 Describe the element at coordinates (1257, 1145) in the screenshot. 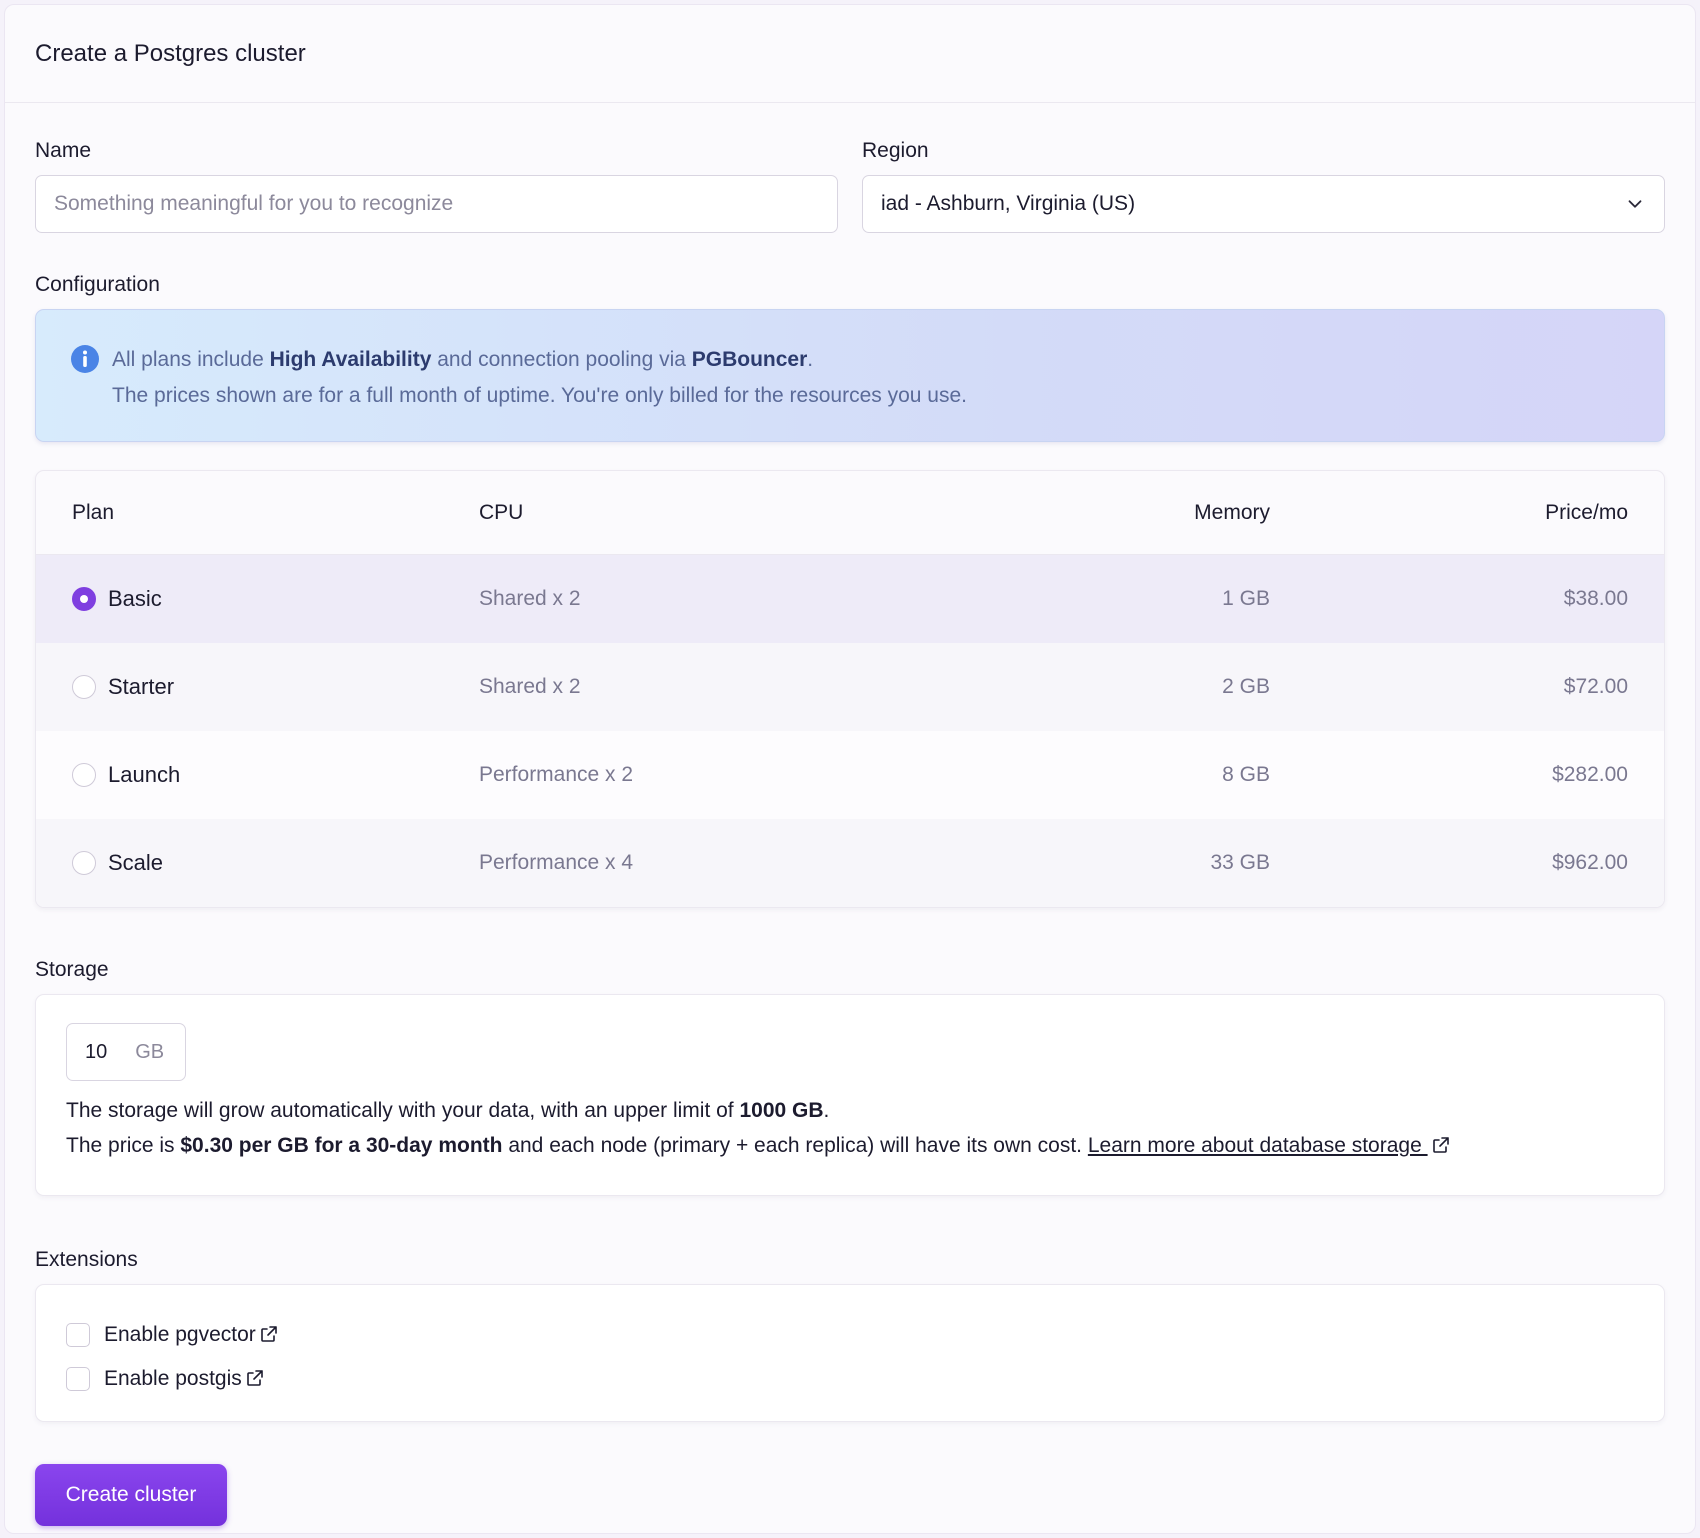

I see `learn-more-link-text: Learn more about database storage` at that location.